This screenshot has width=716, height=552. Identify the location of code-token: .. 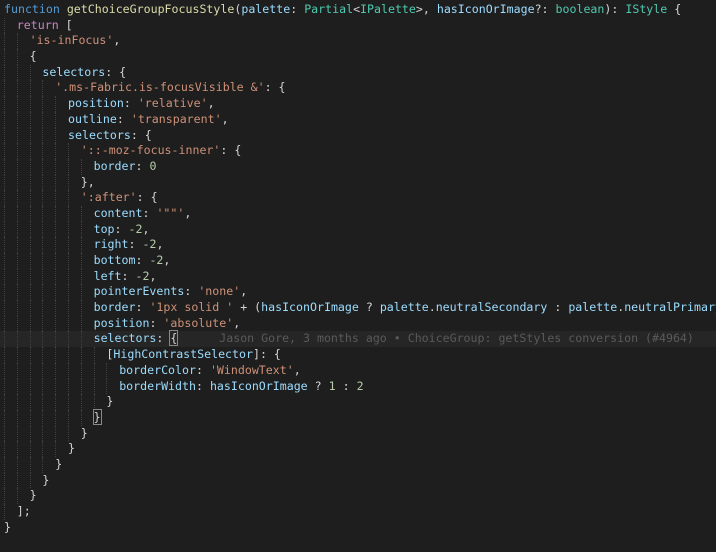
(432, 307).